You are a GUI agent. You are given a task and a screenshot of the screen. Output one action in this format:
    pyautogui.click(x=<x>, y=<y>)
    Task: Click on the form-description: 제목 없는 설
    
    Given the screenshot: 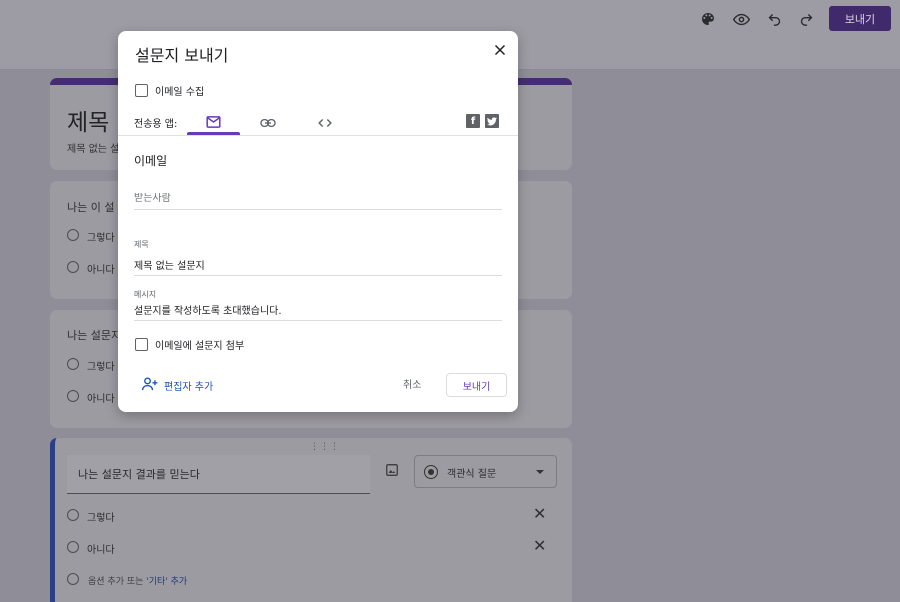 What is the action you would take?
    pyautogui.click(x=93, y=147)
    